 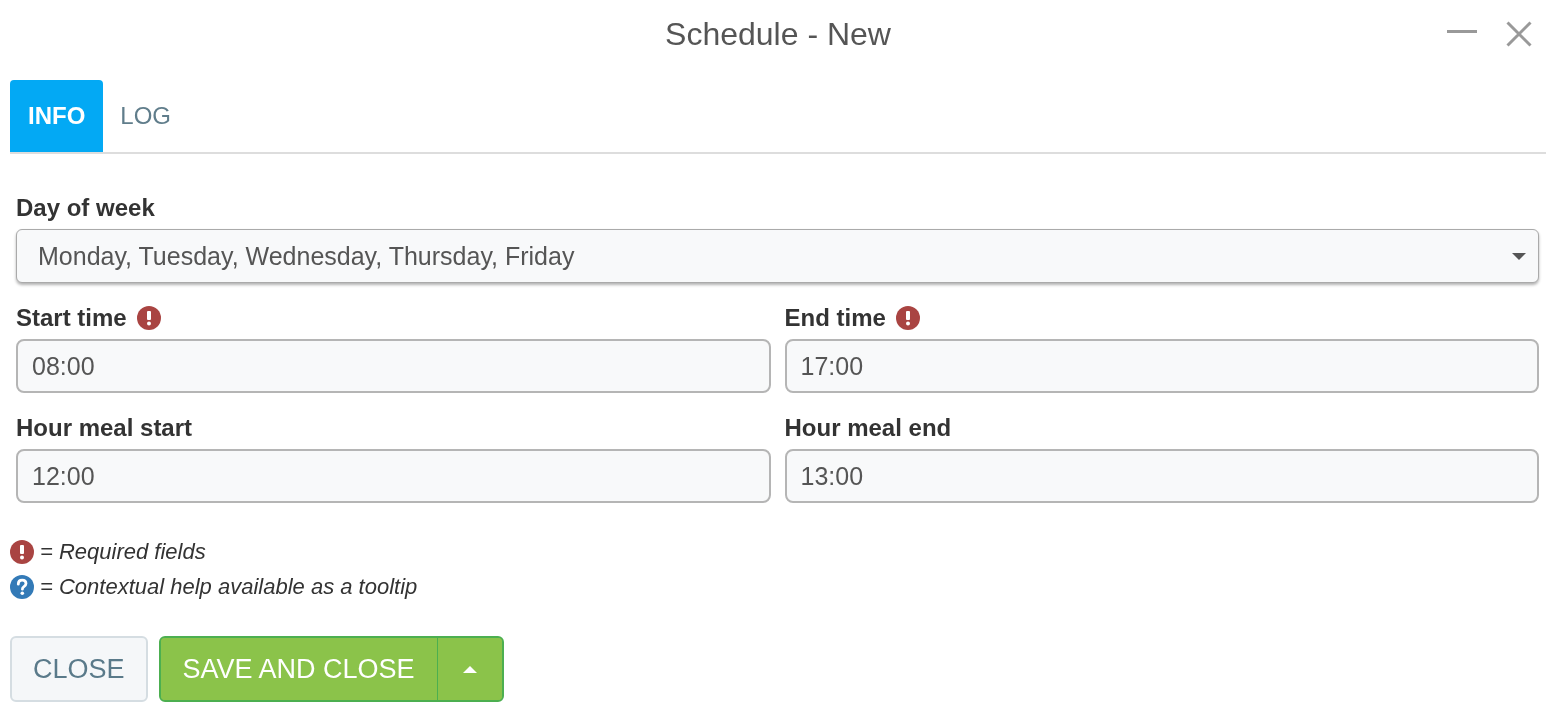 What do you see at coordinates (778, 34) in the screenshot?
I see `window-title: Schedule - New` at bounding box center [778, 34].